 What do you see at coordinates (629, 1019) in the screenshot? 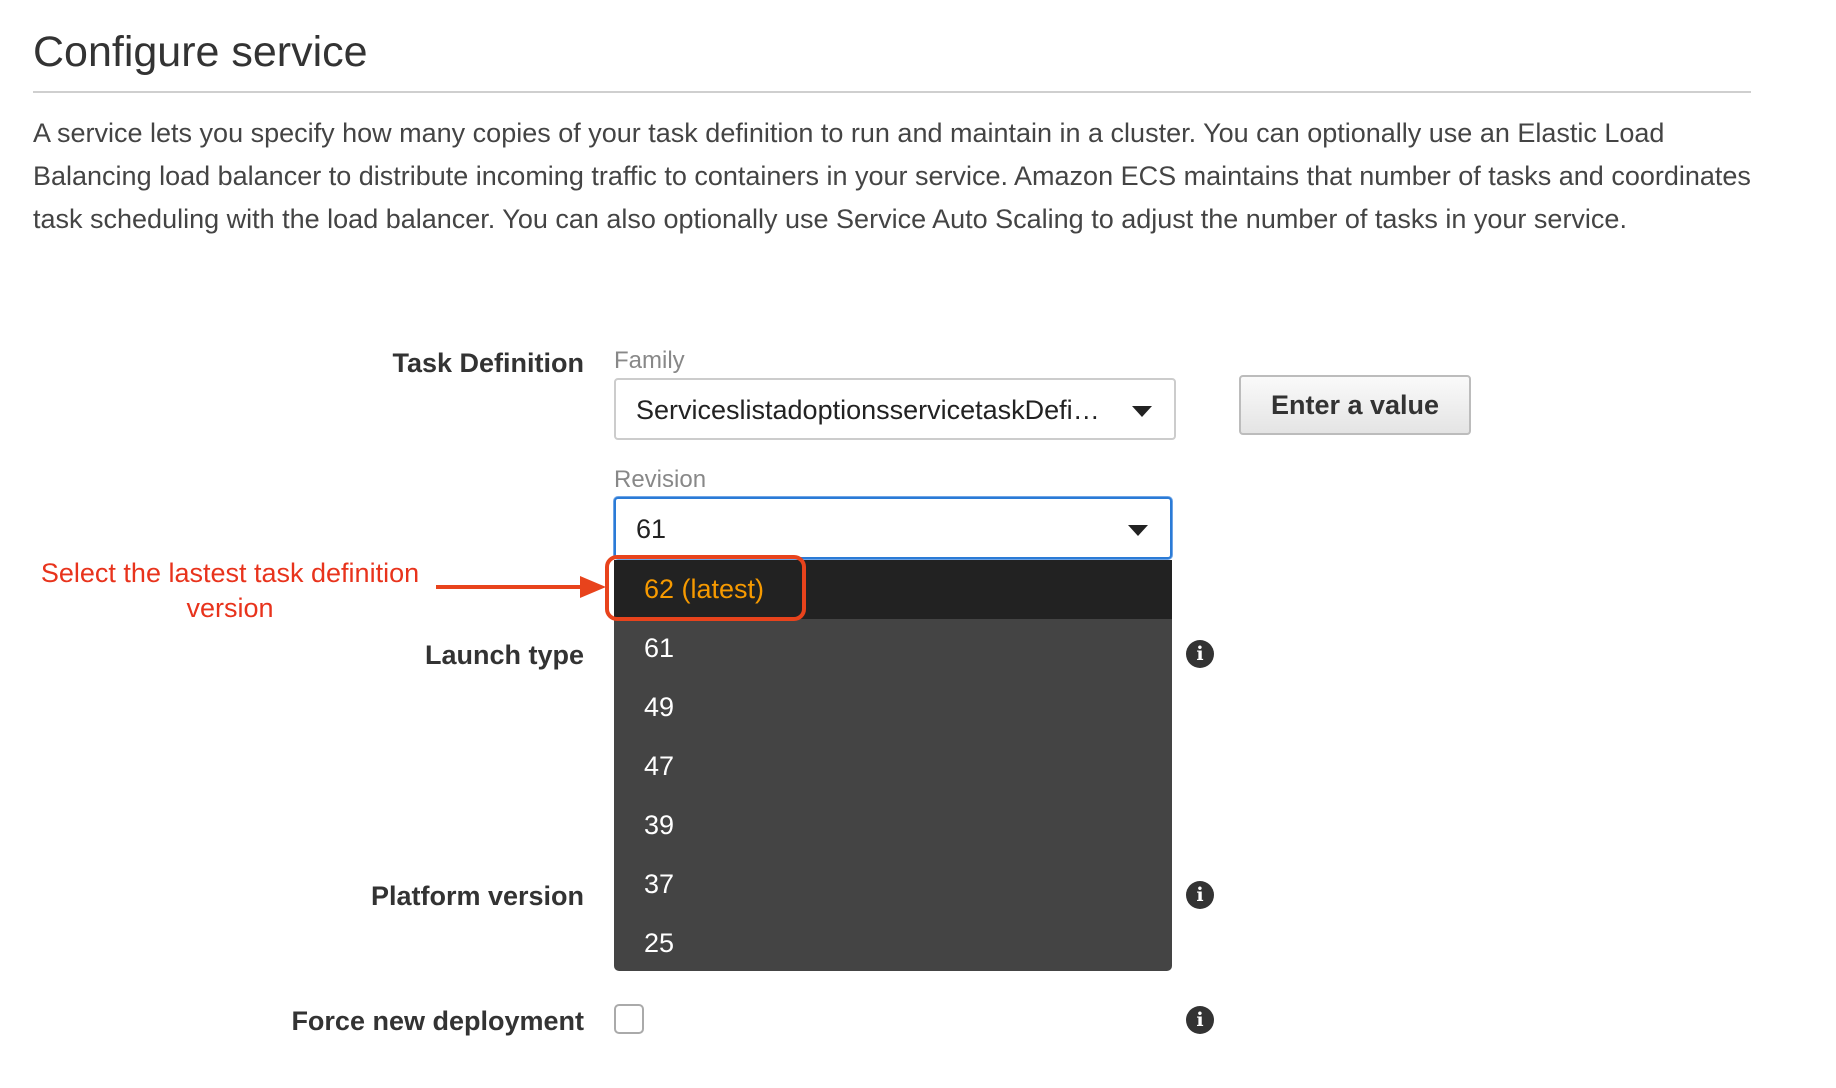
I see `force-new-deployment-checkbox` at bounding box center [629, 1019].